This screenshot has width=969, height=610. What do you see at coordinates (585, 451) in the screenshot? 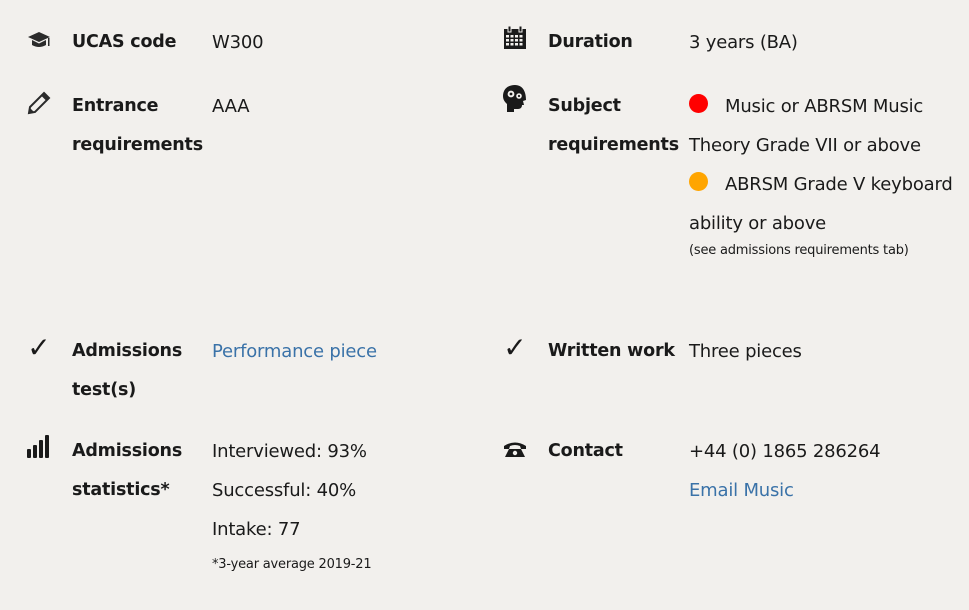
I see `contact-label: Contact` at bounding box center [585, 451].